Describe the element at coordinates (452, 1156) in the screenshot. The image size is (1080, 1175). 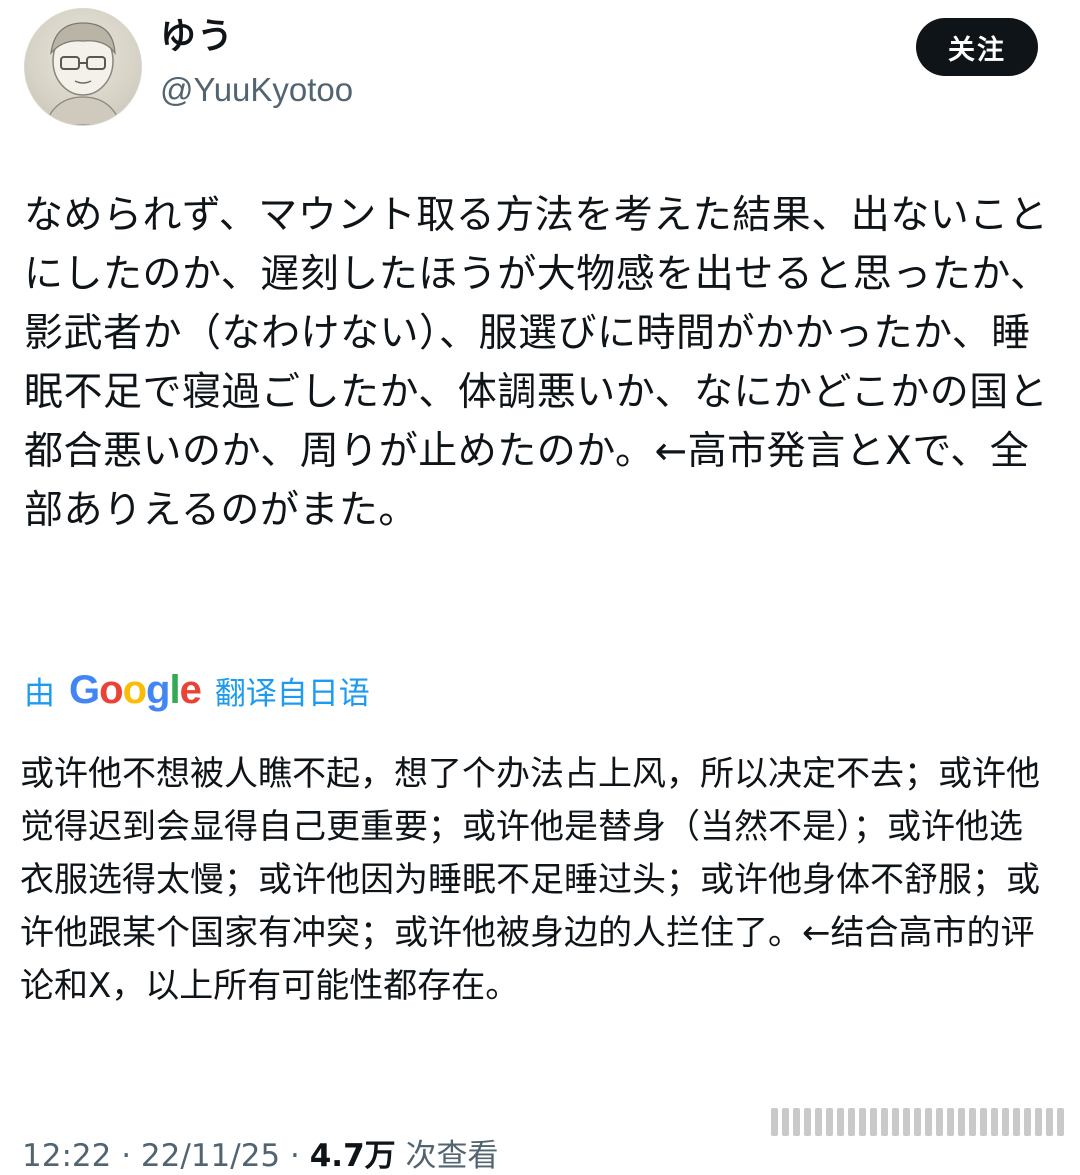
I see `views-label: 次查看` at that location.